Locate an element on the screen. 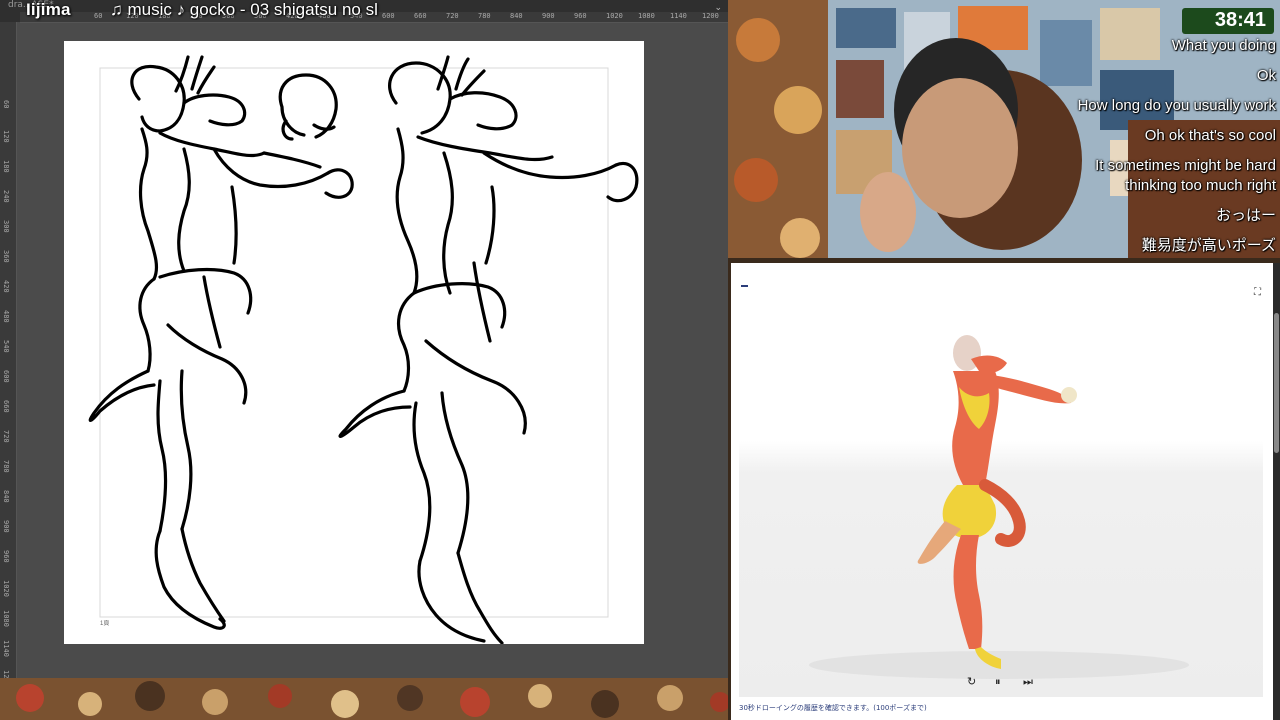 Image resolution: width=1280 pixels, height=720 pixels. sketch-head is located at coordinates (308, 107).